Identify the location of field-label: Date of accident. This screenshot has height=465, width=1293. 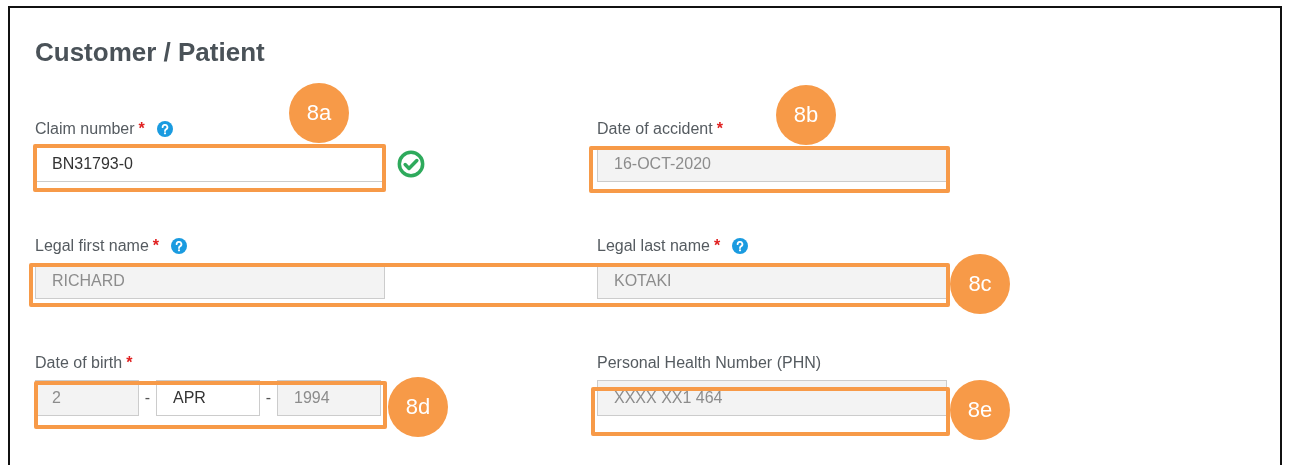
(655, 129).